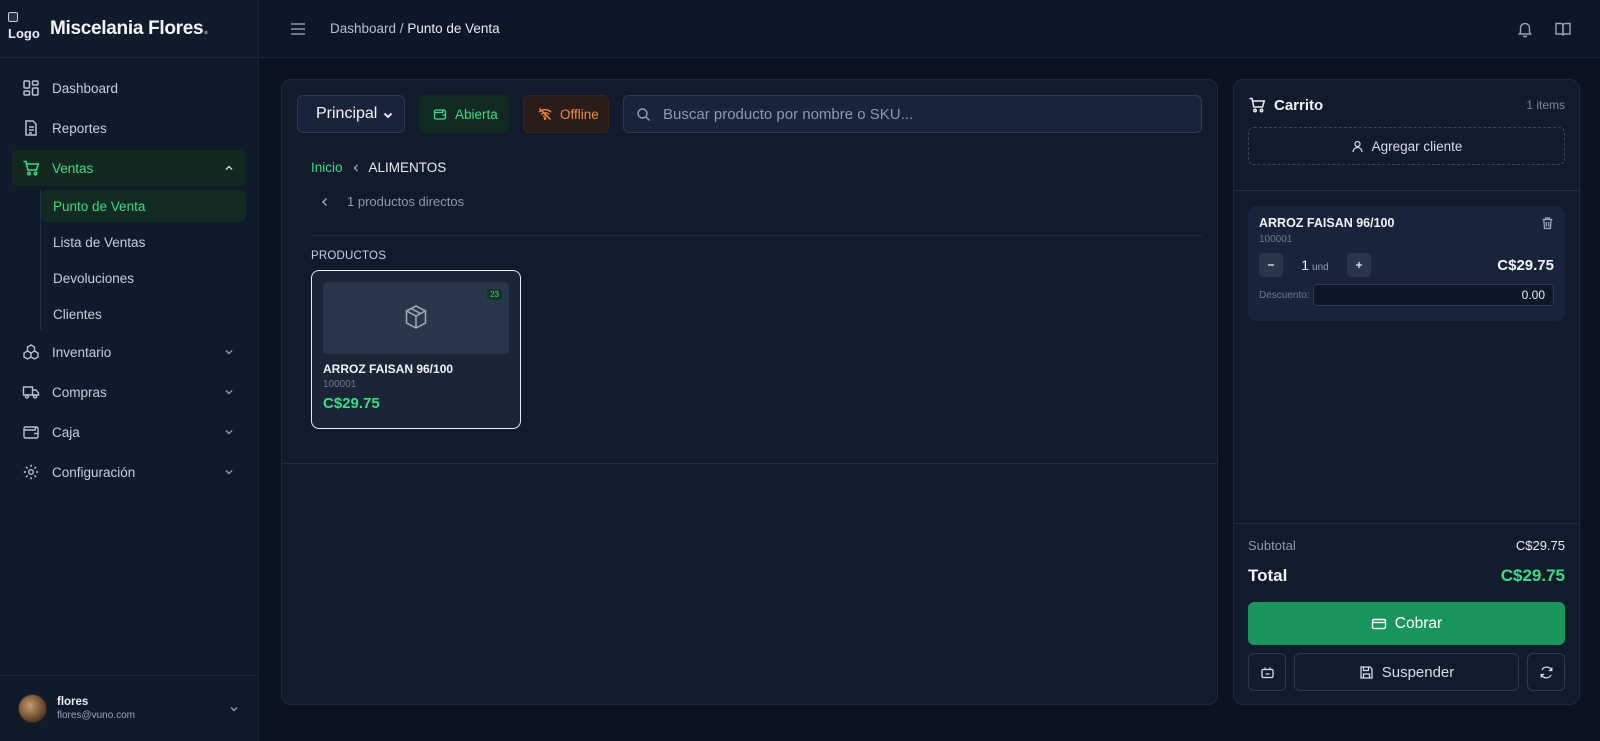 The height and width of the screenshot is (741, 1600). Describe the element at coordinates (351, 403) in the screenshot. I see `product-price: C$29.75` at that location.